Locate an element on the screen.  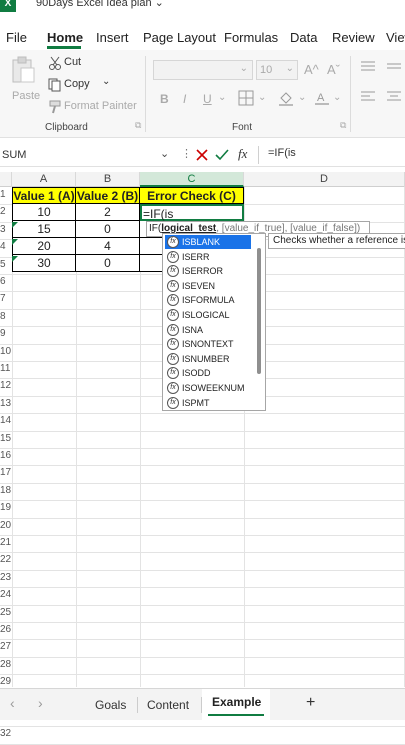
font-name-combo: ⌄ is located at coordinates (203, 70).